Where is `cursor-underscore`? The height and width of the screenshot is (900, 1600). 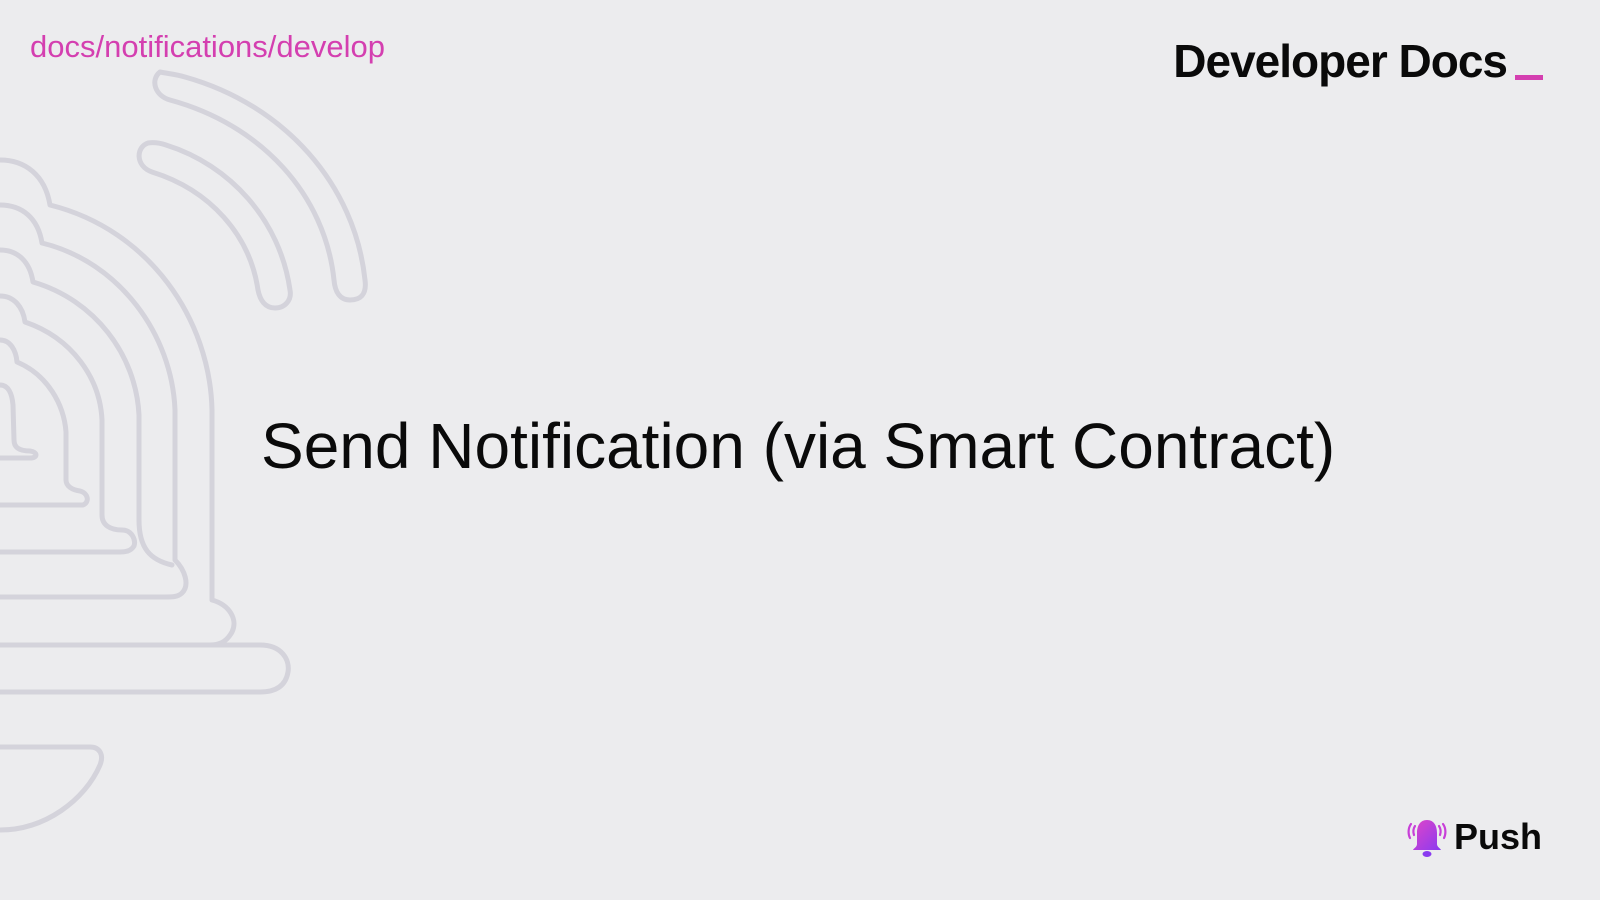
cursor-underscore is located at coordinates (1529, 77).